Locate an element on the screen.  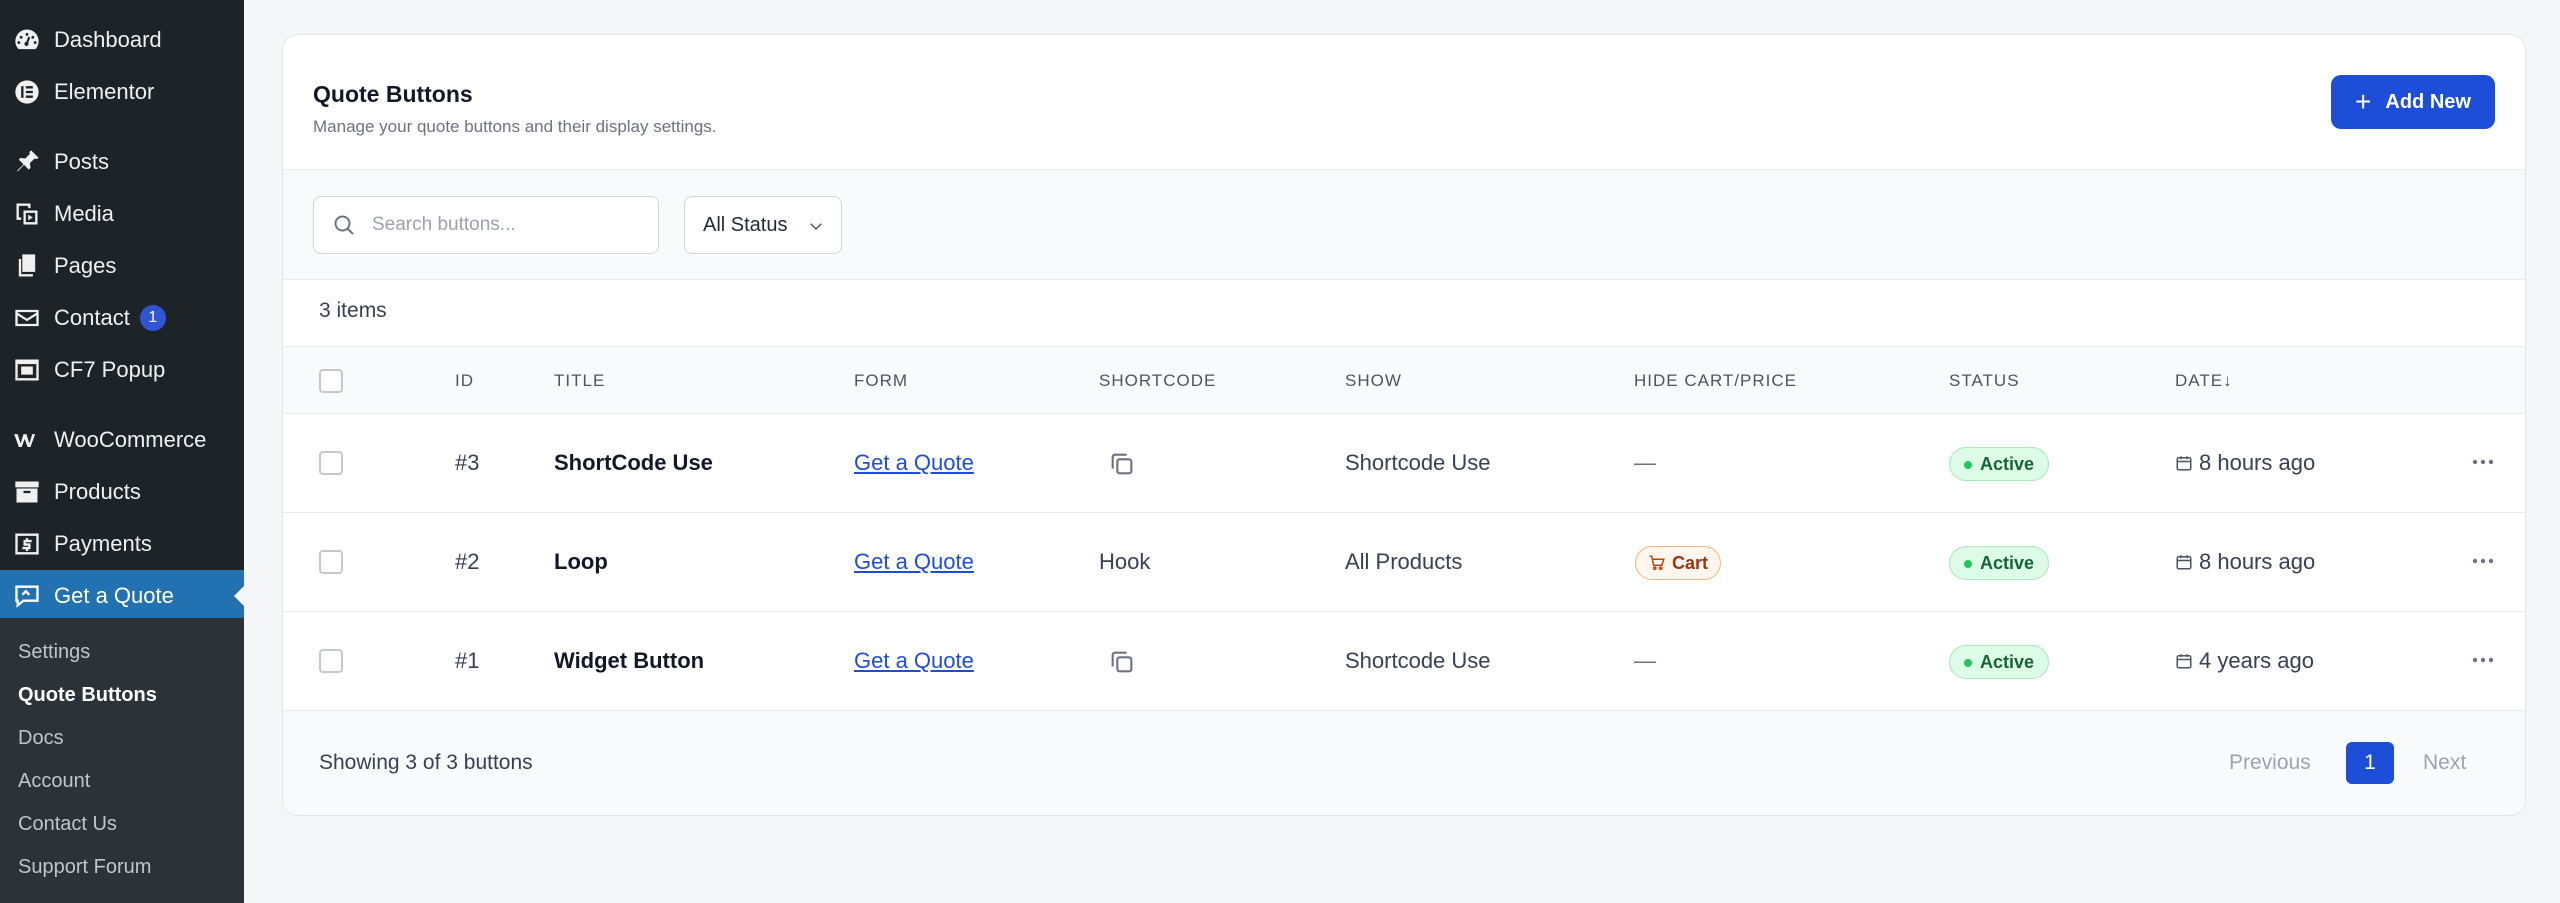
status-filter-value: All Status is located at coordinates (745, 224).